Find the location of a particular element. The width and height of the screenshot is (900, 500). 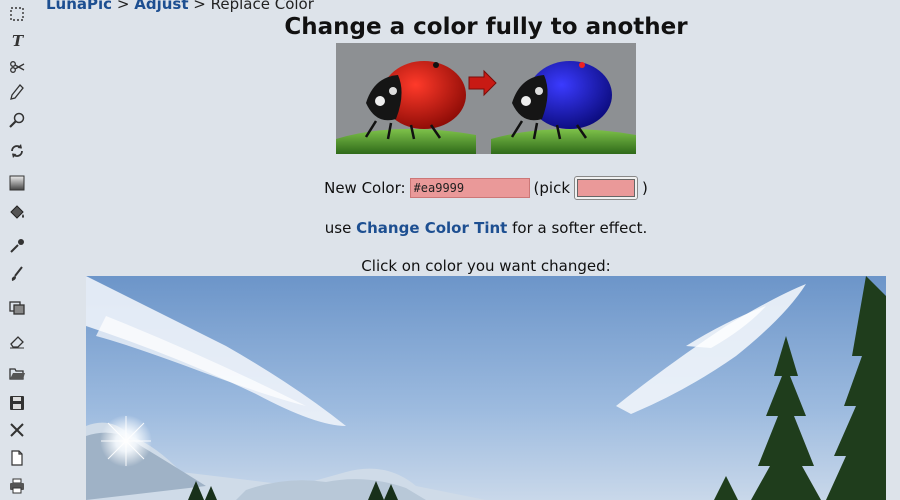

tool-sidebar: T is located at coordinates (17, 250).